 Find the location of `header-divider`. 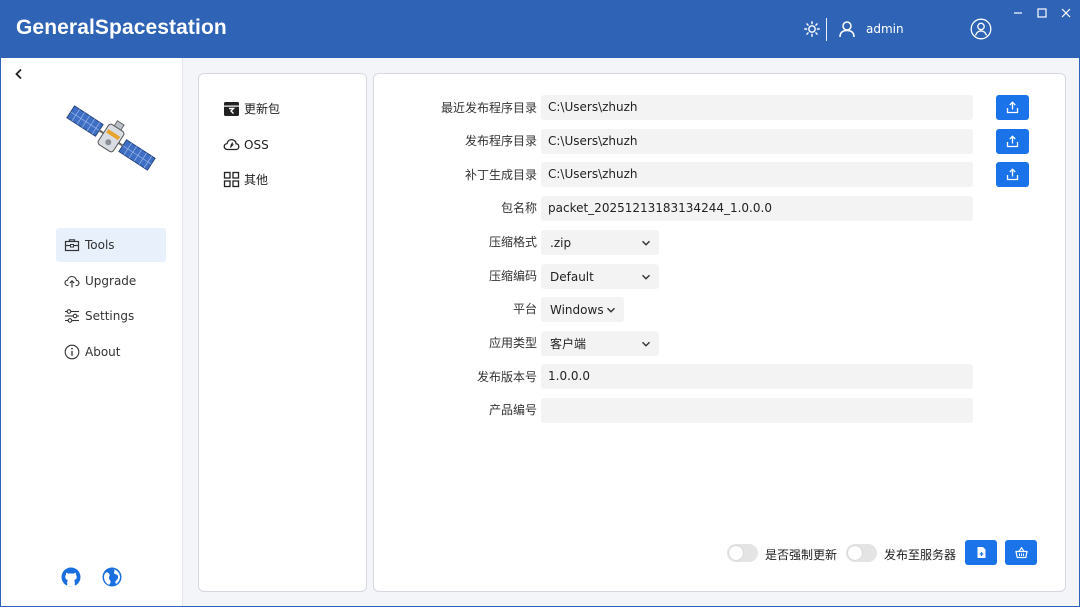

header-divider is located at coordinates (826, 29).